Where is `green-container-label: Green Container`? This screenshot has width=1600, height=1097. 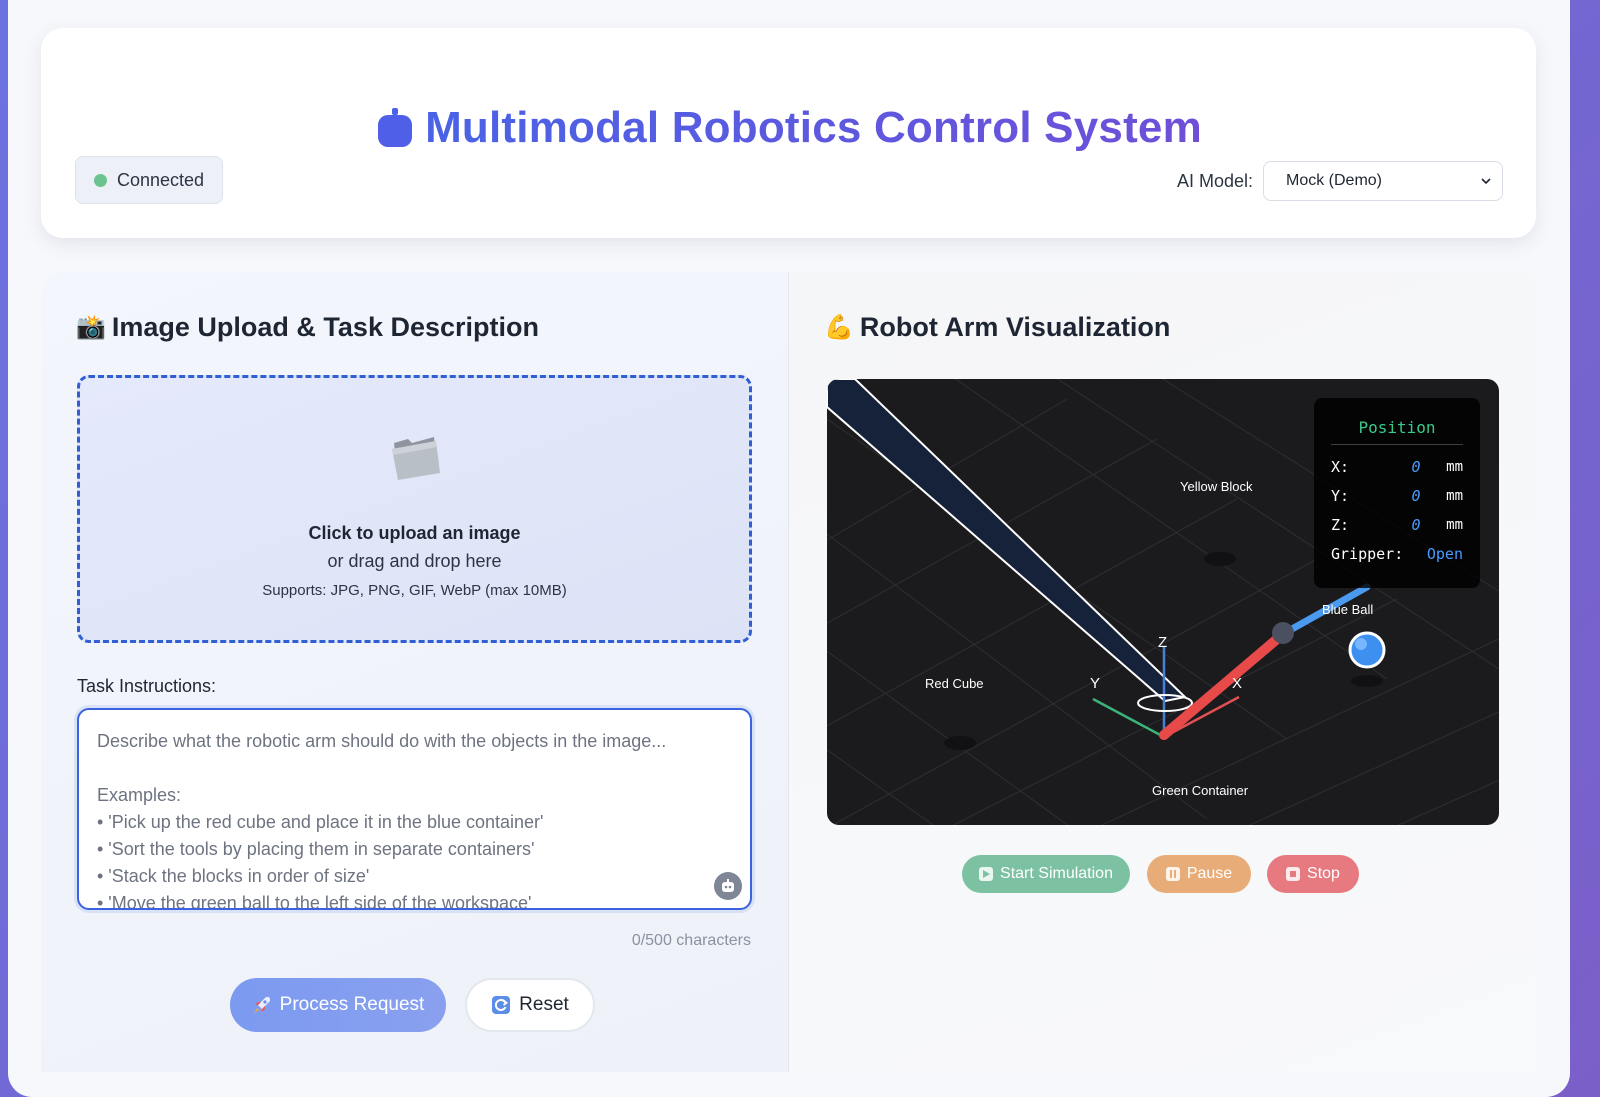
green-container-label: Green Container is located at coordinates (1200, 790).